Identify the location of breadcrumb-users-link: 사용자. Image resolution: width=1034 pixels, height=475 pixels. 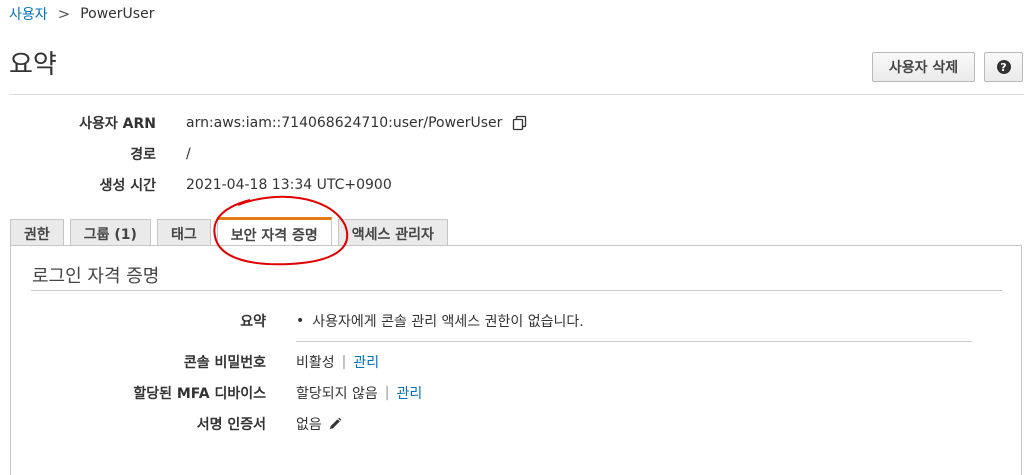
(28, 14).